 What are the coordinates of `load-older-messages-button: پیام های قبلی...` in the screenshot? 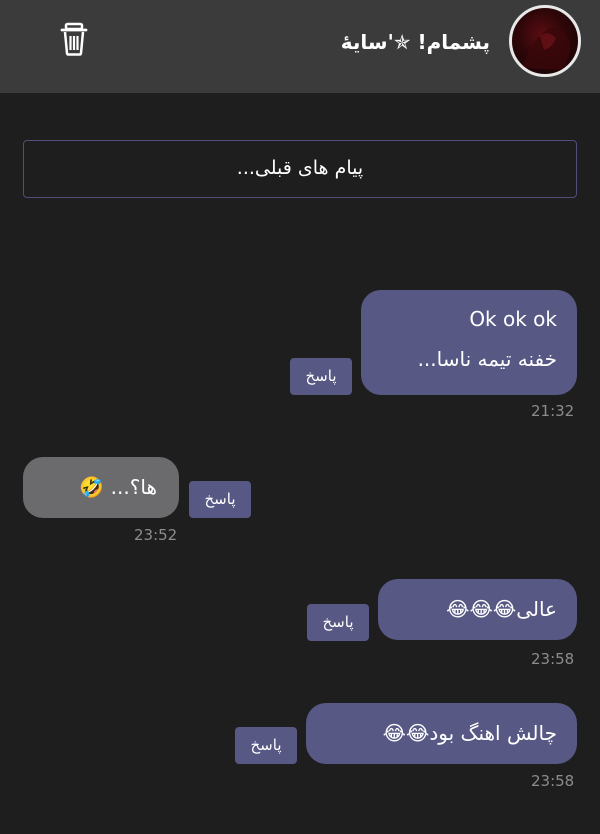 It's located at (300, 169).